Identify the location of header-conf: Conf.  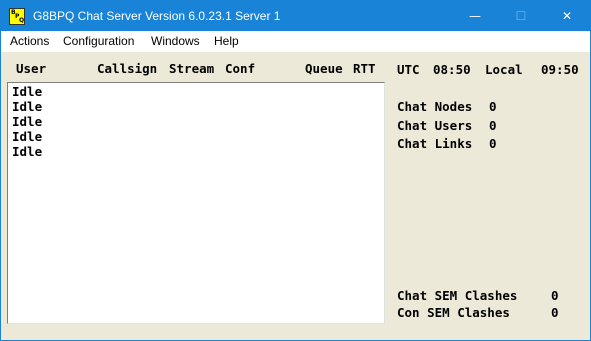
(240, 68).